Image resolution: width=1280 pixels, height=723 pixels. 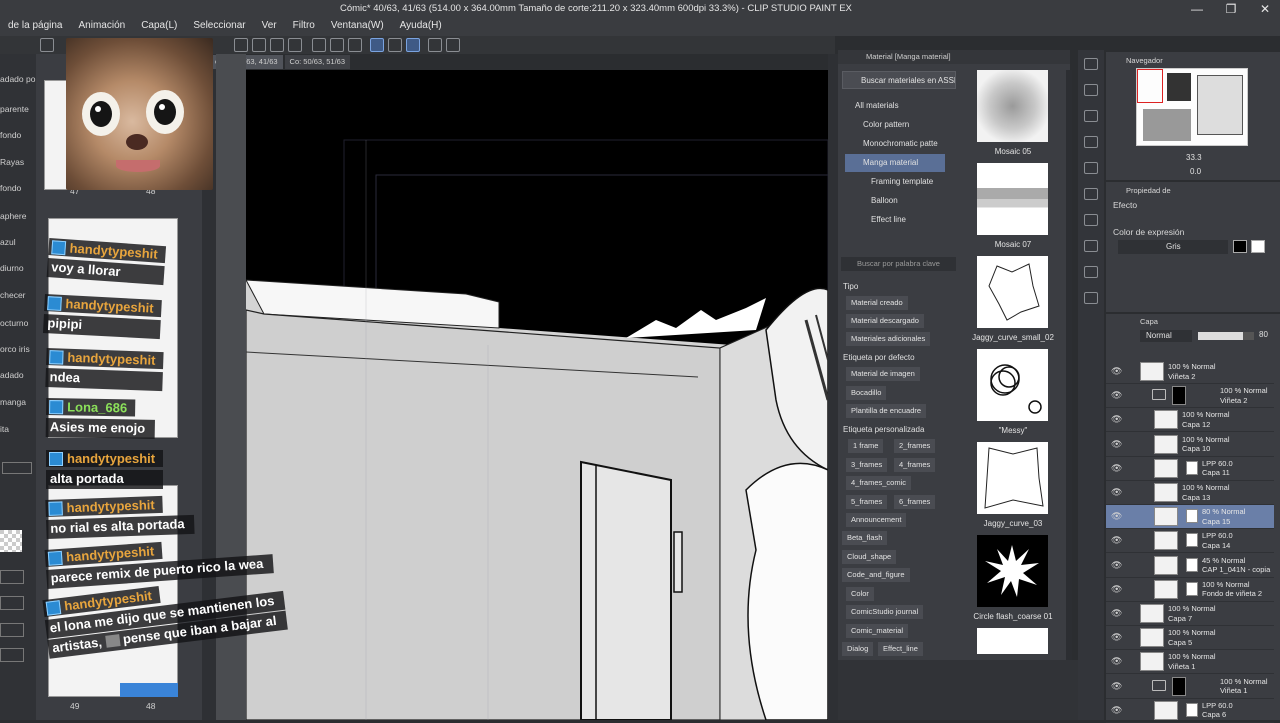 I want to click on pen-snap-icon, so click(x=395, y=45).